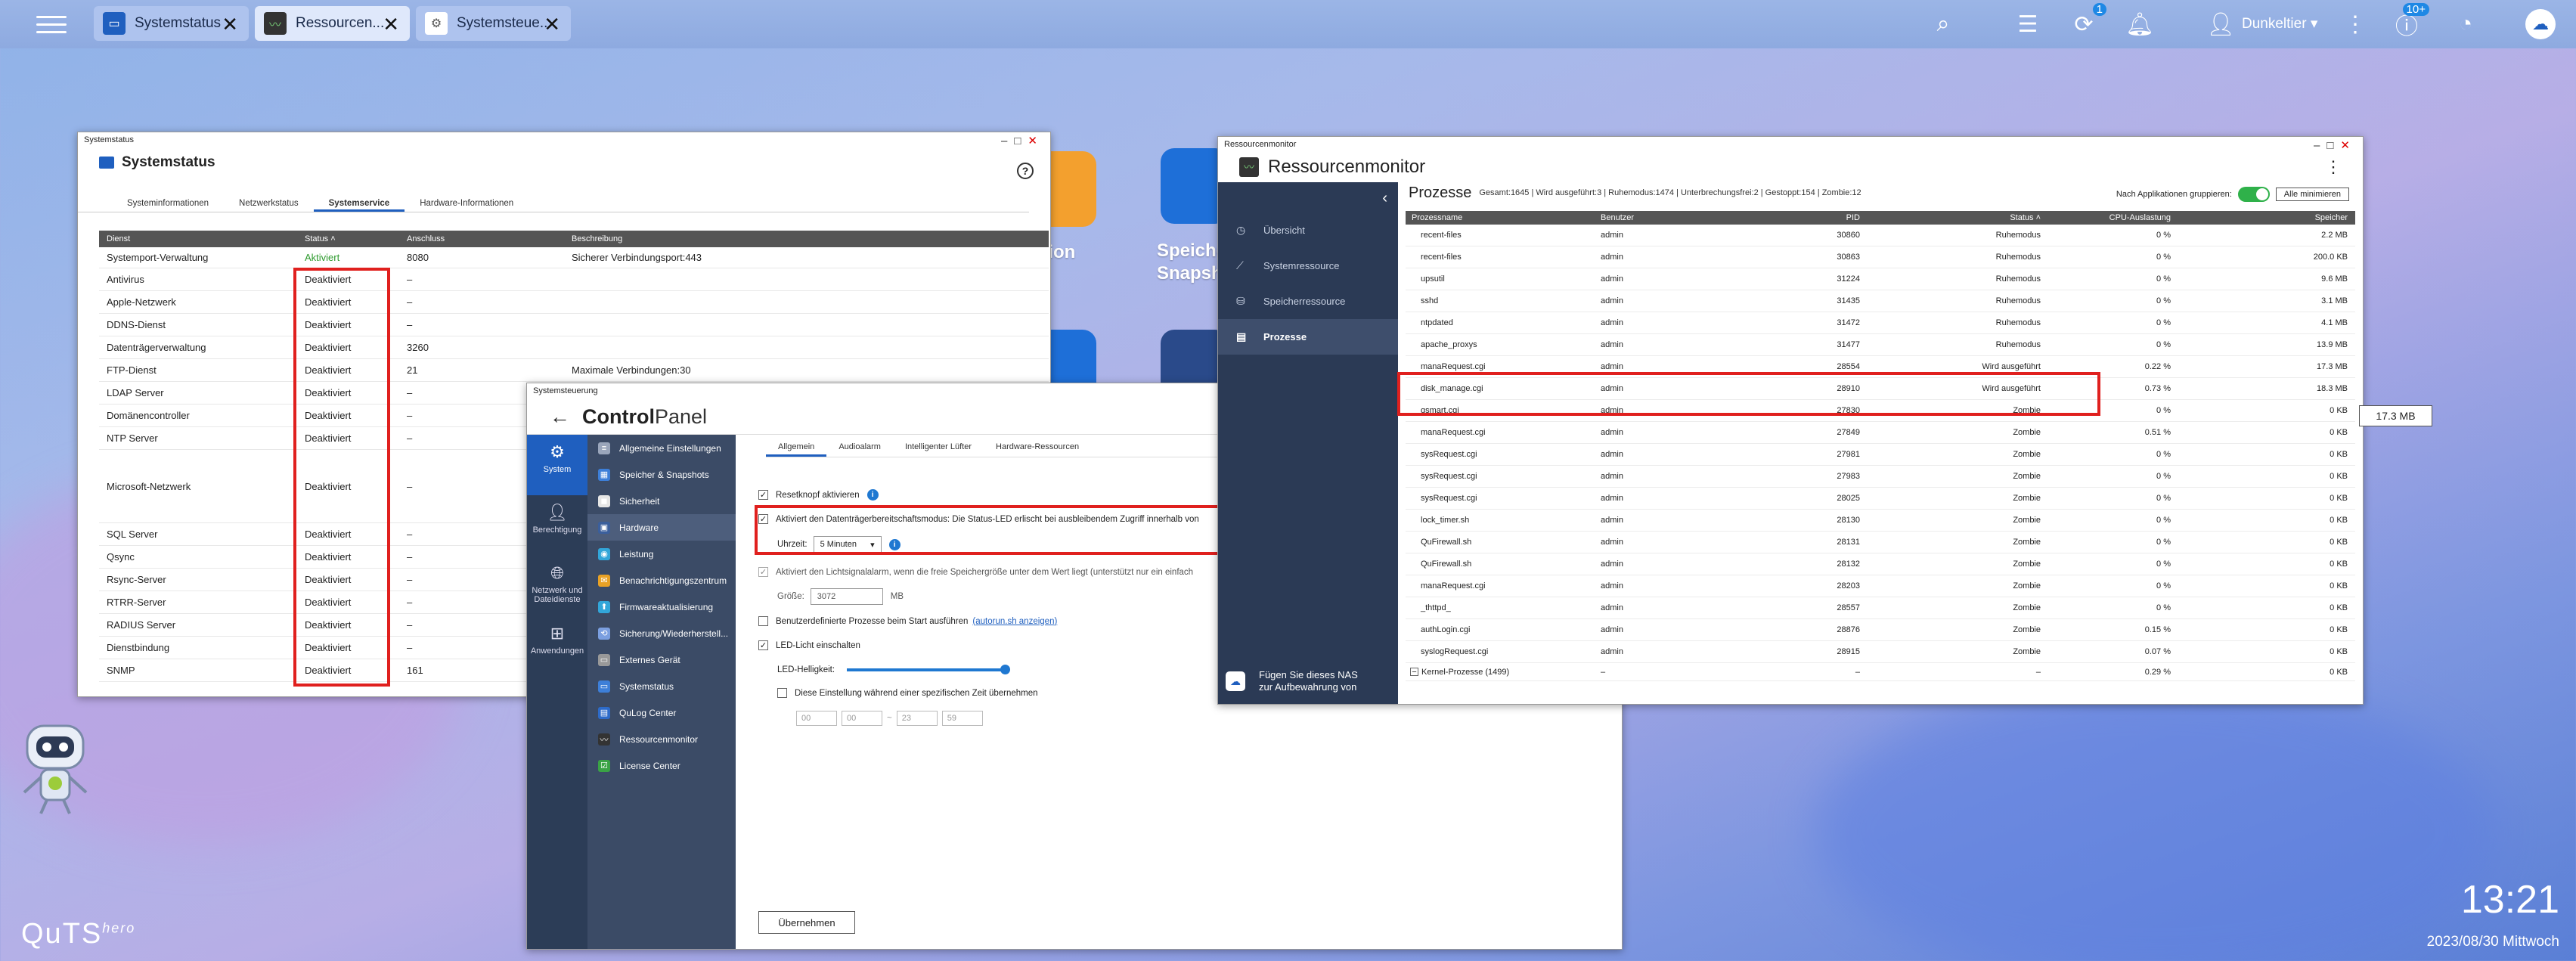 This screenshot has height=961, width=2576. What do you see at coordinates (1880, 499) in the screenshot?
I see `table-row: sysRequest.cgi admin 28025 Zombie 0 % 0 KB` at bounding box center [1880, 499].